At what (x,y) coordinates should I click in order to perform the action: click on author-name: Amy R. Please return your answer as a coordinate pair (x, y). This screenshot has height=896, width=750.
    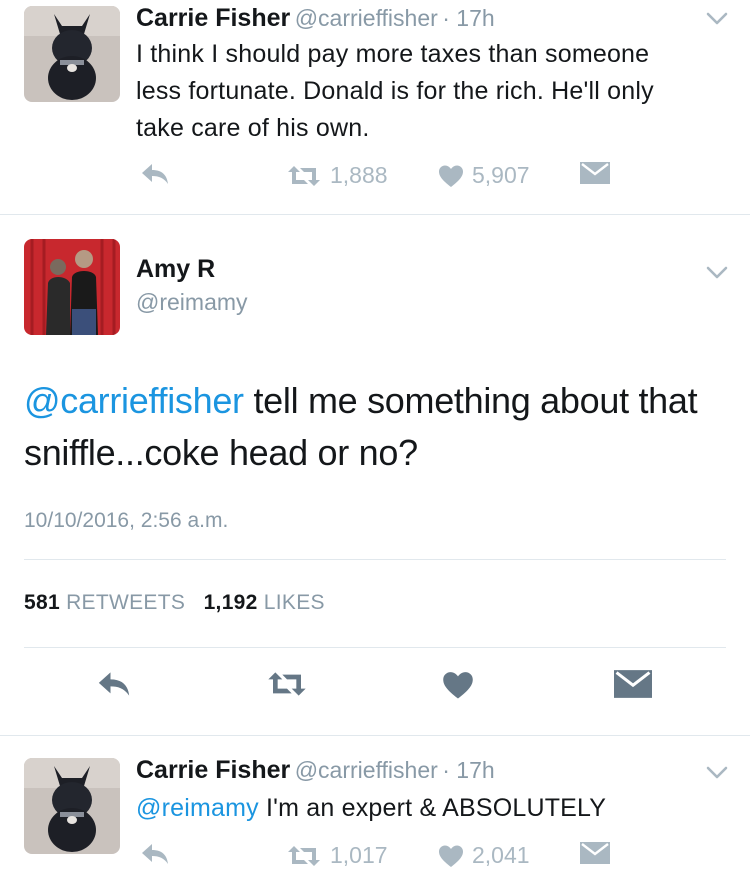
    Looking at the image, I should click on (175, 269).